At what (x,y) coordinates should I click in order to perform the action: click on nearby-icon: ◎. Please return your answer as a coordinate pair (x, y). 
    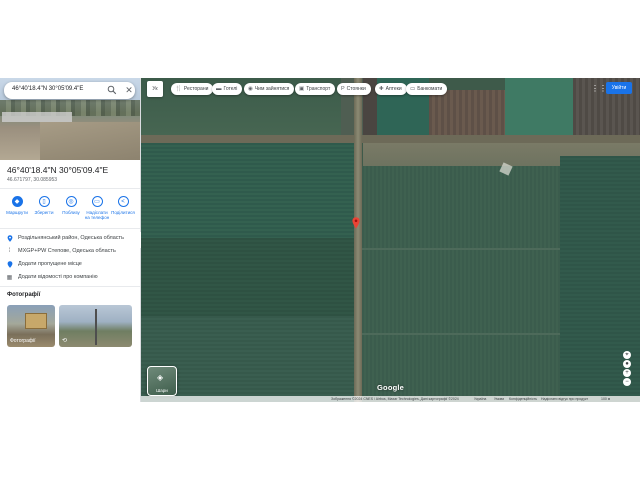
    Looking at the image, I should click on (71, 201).